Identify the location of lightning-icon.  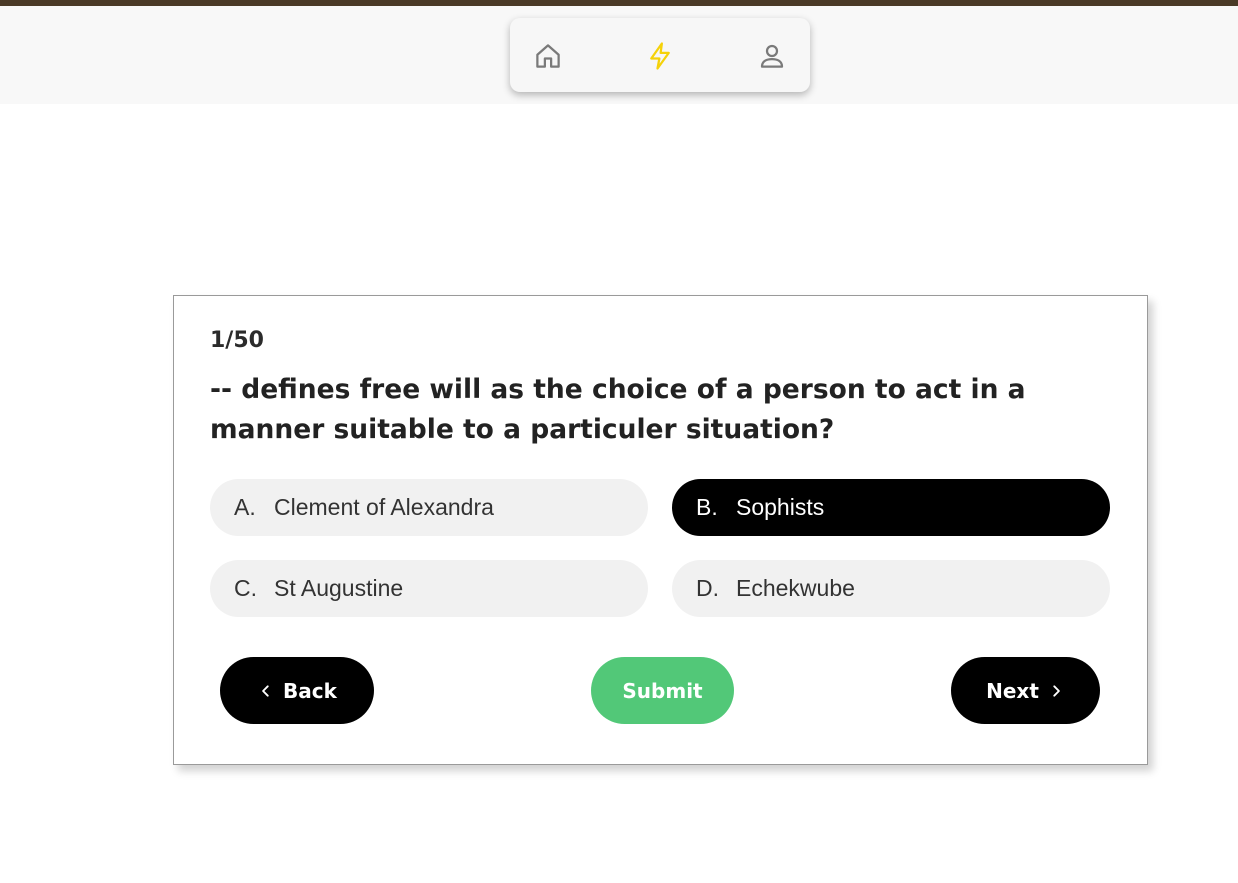
(660, 56).